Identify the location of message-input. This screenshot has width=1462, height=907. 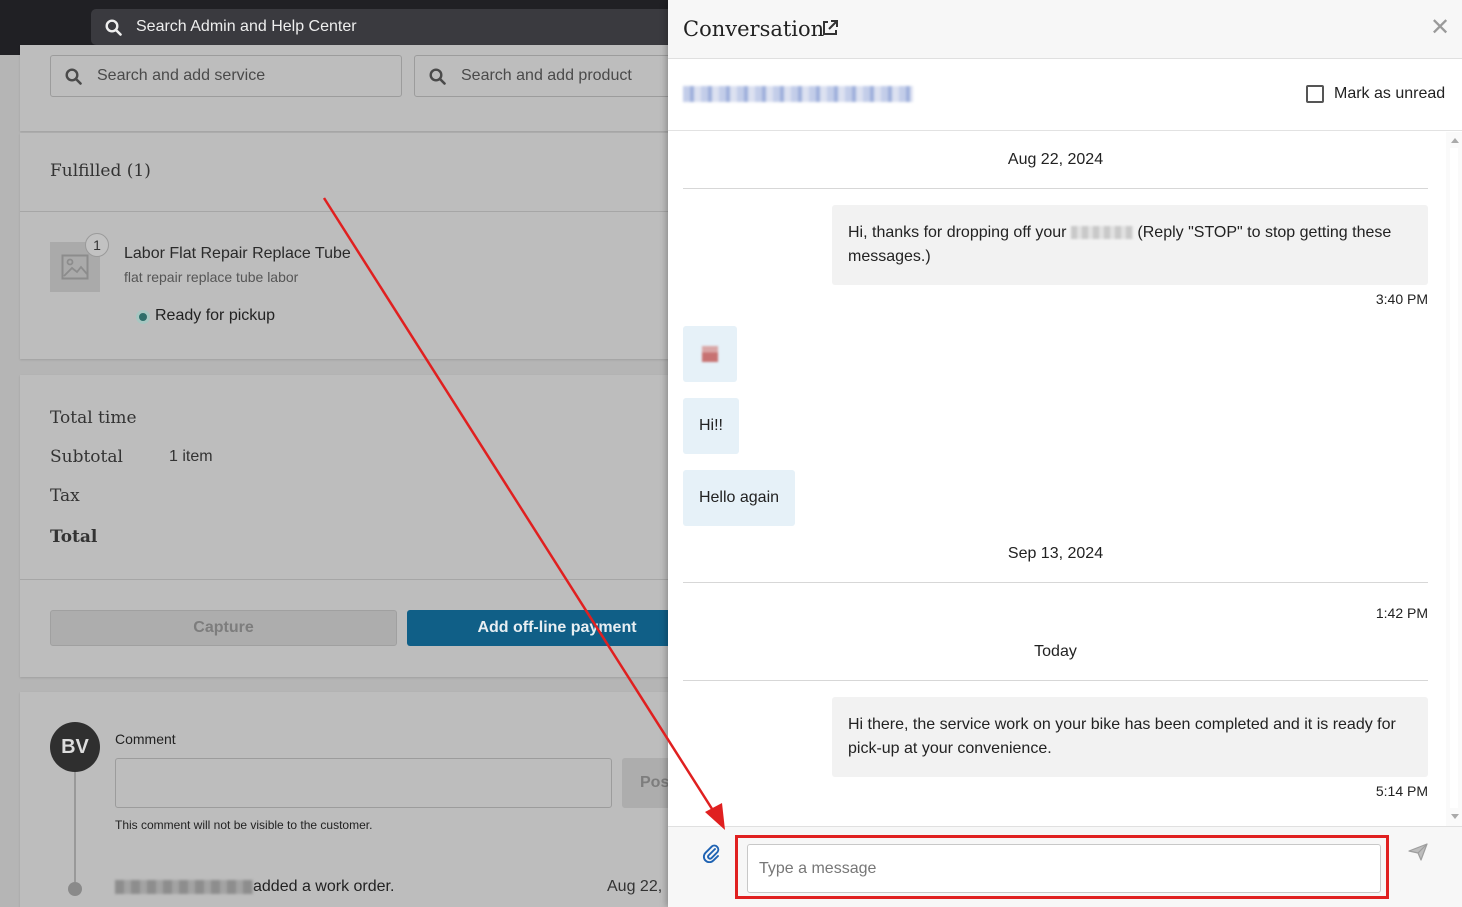
(1064, 868).